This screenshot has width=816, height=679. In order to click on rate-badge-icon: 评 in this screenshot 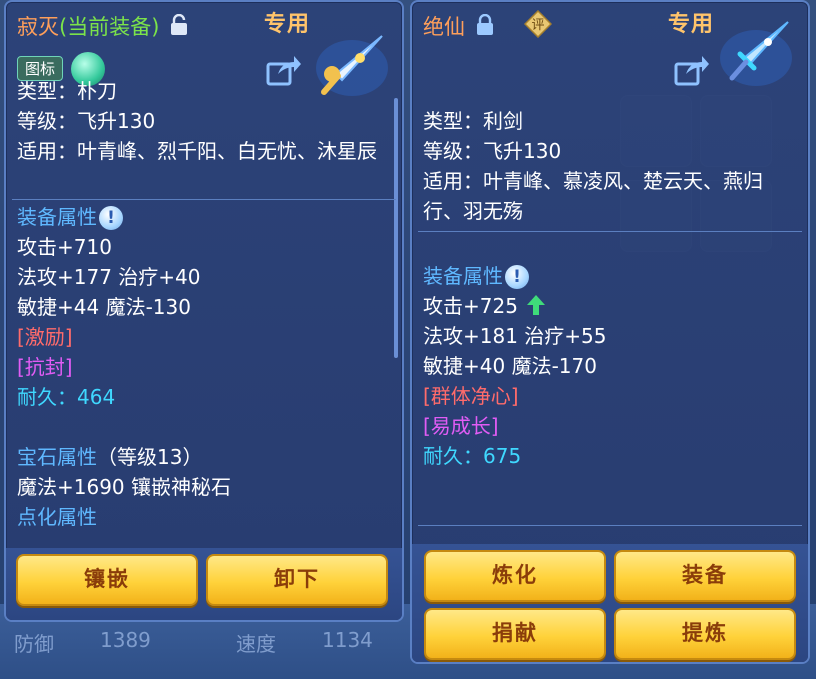, I will do `click(538, 24)`.